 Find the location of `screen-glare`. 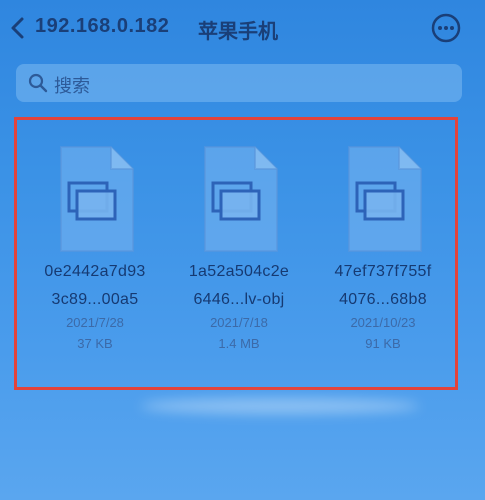

screen-glare is located at coordinates (280, 406).